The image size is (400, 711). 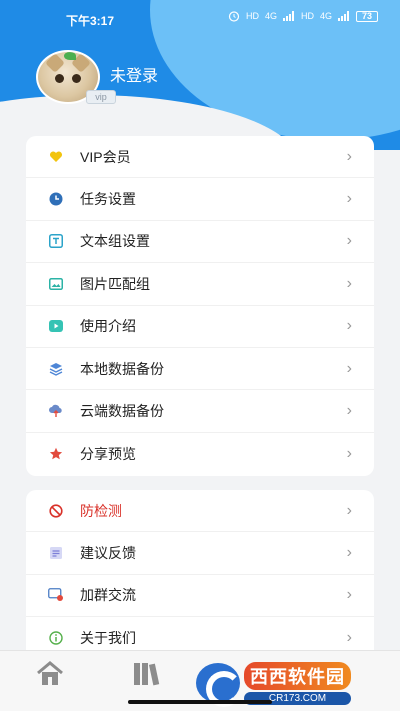 What do you see at coordinates (252, 16) in the screenshot?
I see `hd-label-1: HD` at bounding box center [252, 16].